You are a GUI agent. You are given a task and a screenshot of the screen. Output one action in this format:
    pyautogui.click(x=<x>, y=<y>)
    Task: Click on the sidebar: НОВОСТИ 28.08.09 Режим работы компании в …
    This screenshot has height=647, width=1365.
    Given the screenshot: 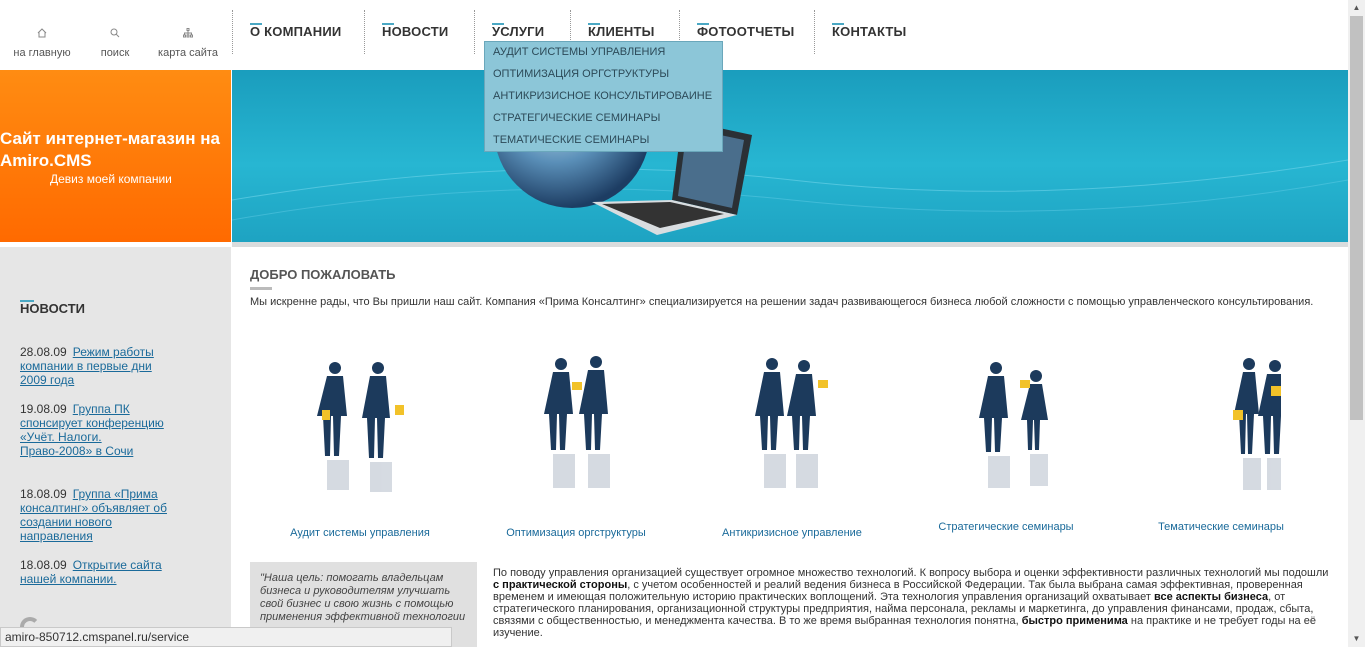 What is the action you would take?
    pyautogui.click(x=115, y=447)
    